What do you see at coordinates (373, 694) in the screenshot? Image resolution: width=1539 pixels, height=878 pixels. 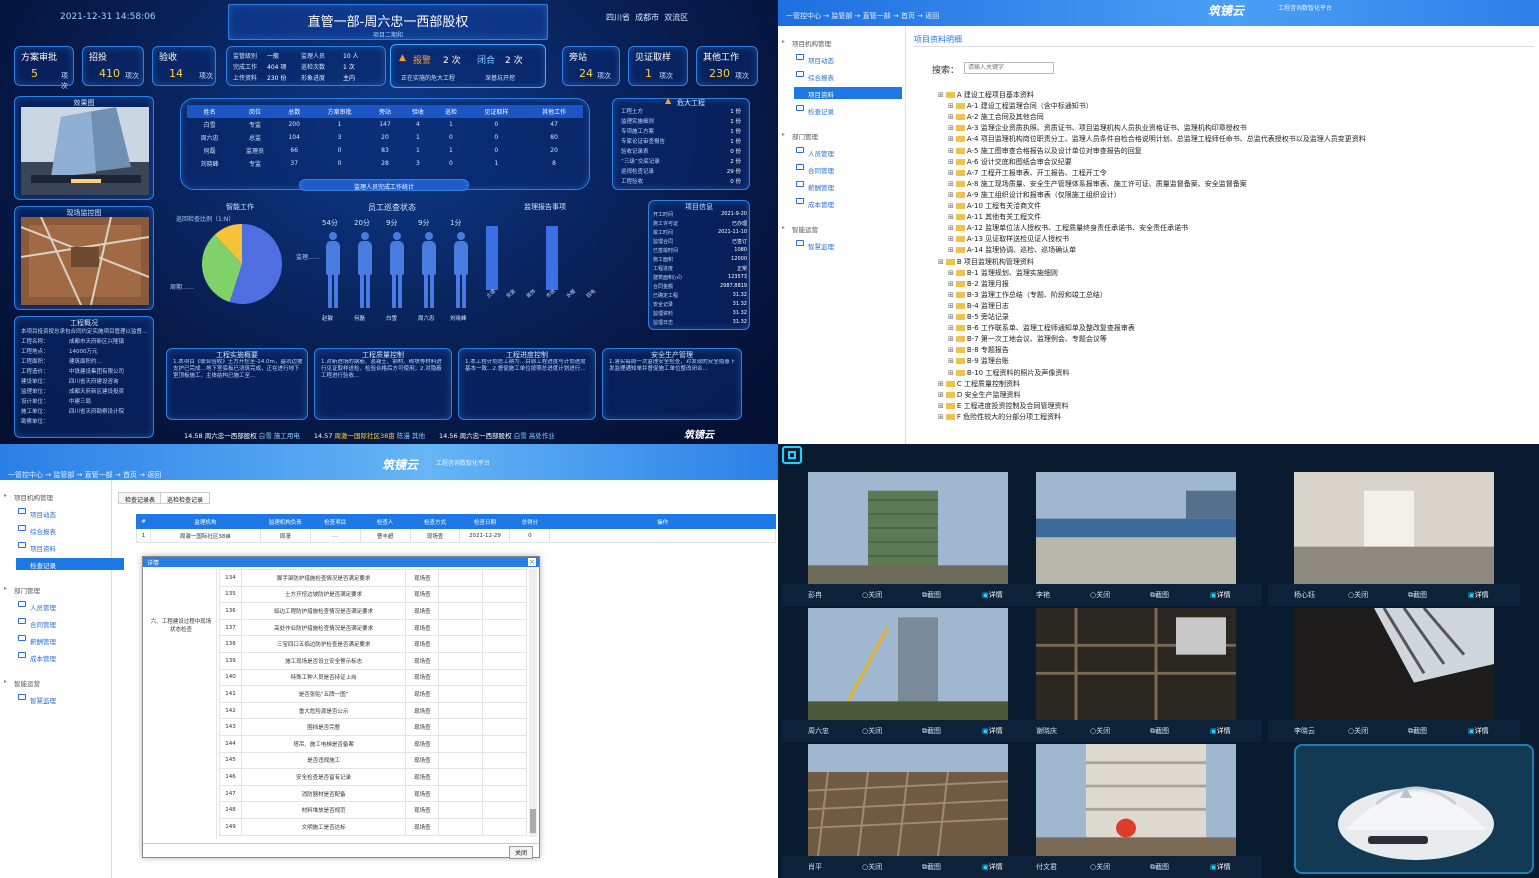 I see `table-row: 141 是否张贴“五牌一图” 现场查` at bounding box center [373, 694].